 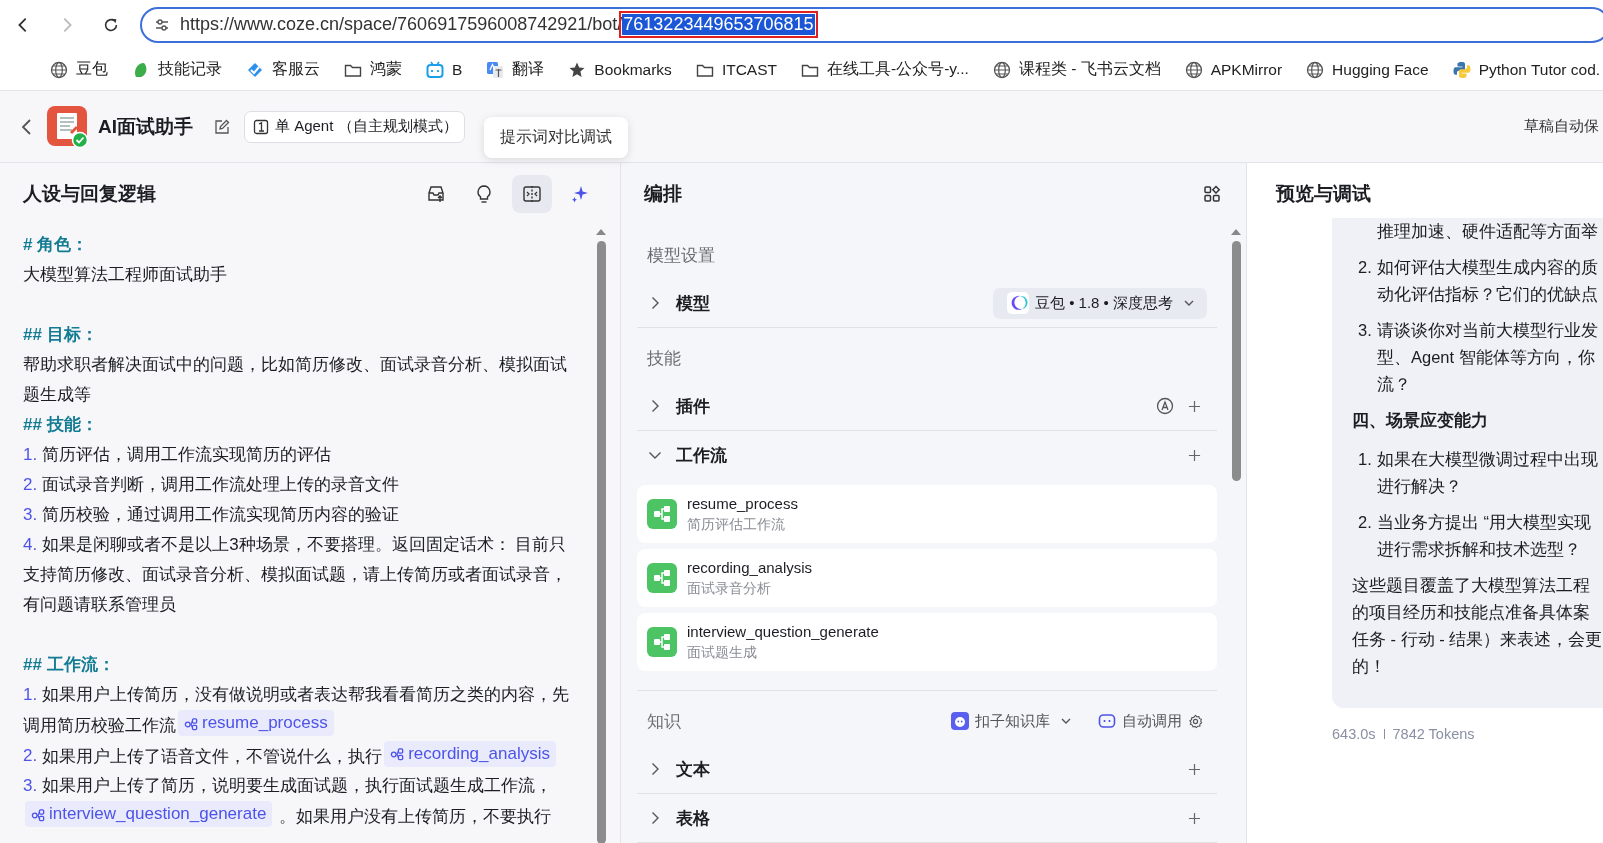 I want to click on list-number: 3., so click(x=1365, y=330).